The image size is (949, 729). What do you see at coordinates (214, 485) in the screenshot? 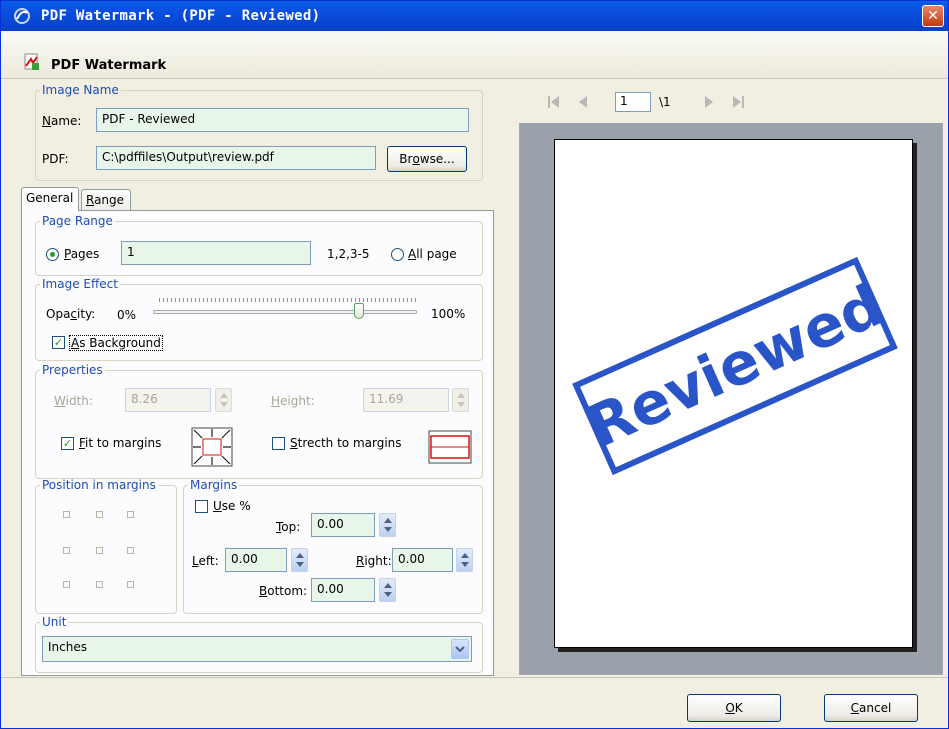
I see `margins-legend: Margins` at bounding box center [214, 485].